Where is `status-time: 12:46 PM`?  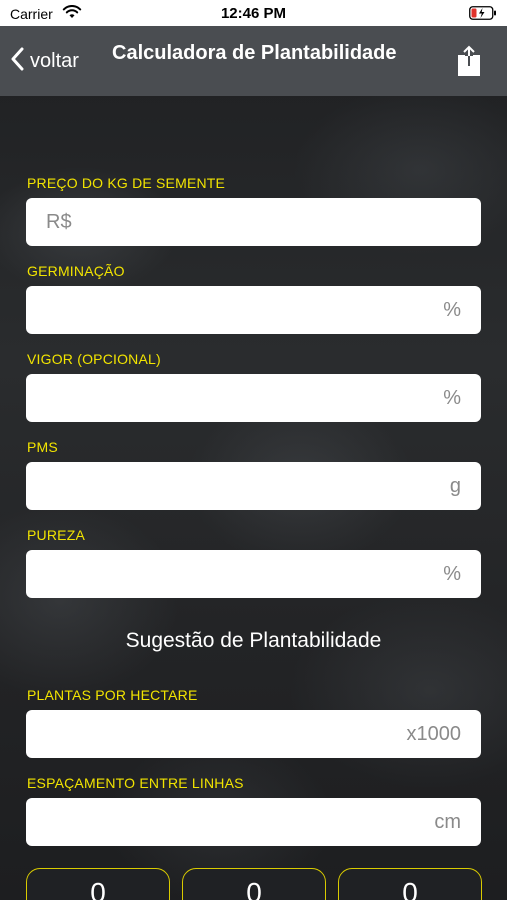
status-time: 12:46 PM is located at coordinates (253, 13).